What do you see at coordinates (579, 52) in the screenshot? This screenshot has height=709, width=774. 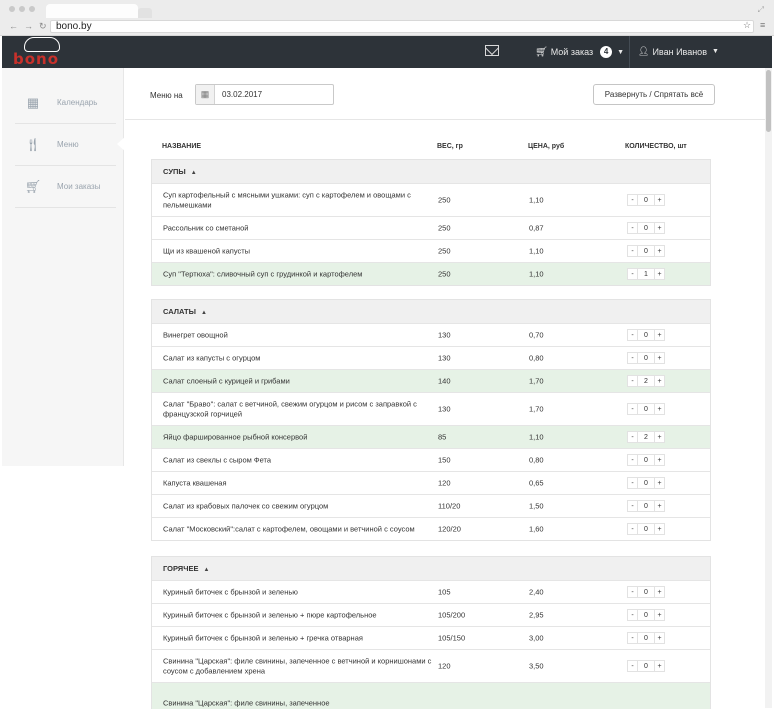 I see `my-order-button: 🛒︎ Мой заказ 4 ▼` at bounding box center [579, 52].